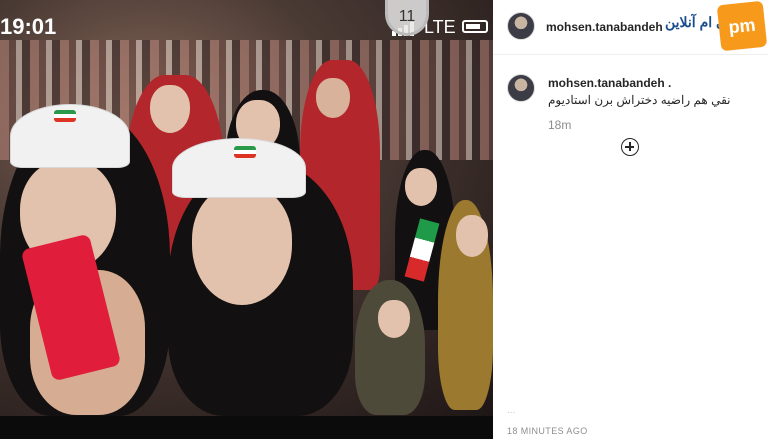 The height and width of the screenshot is (439, 768). What do you see at coordinates (560, 125) in the screenshot?
I see `comment-time: 18m` at bounding box center [560, 125].